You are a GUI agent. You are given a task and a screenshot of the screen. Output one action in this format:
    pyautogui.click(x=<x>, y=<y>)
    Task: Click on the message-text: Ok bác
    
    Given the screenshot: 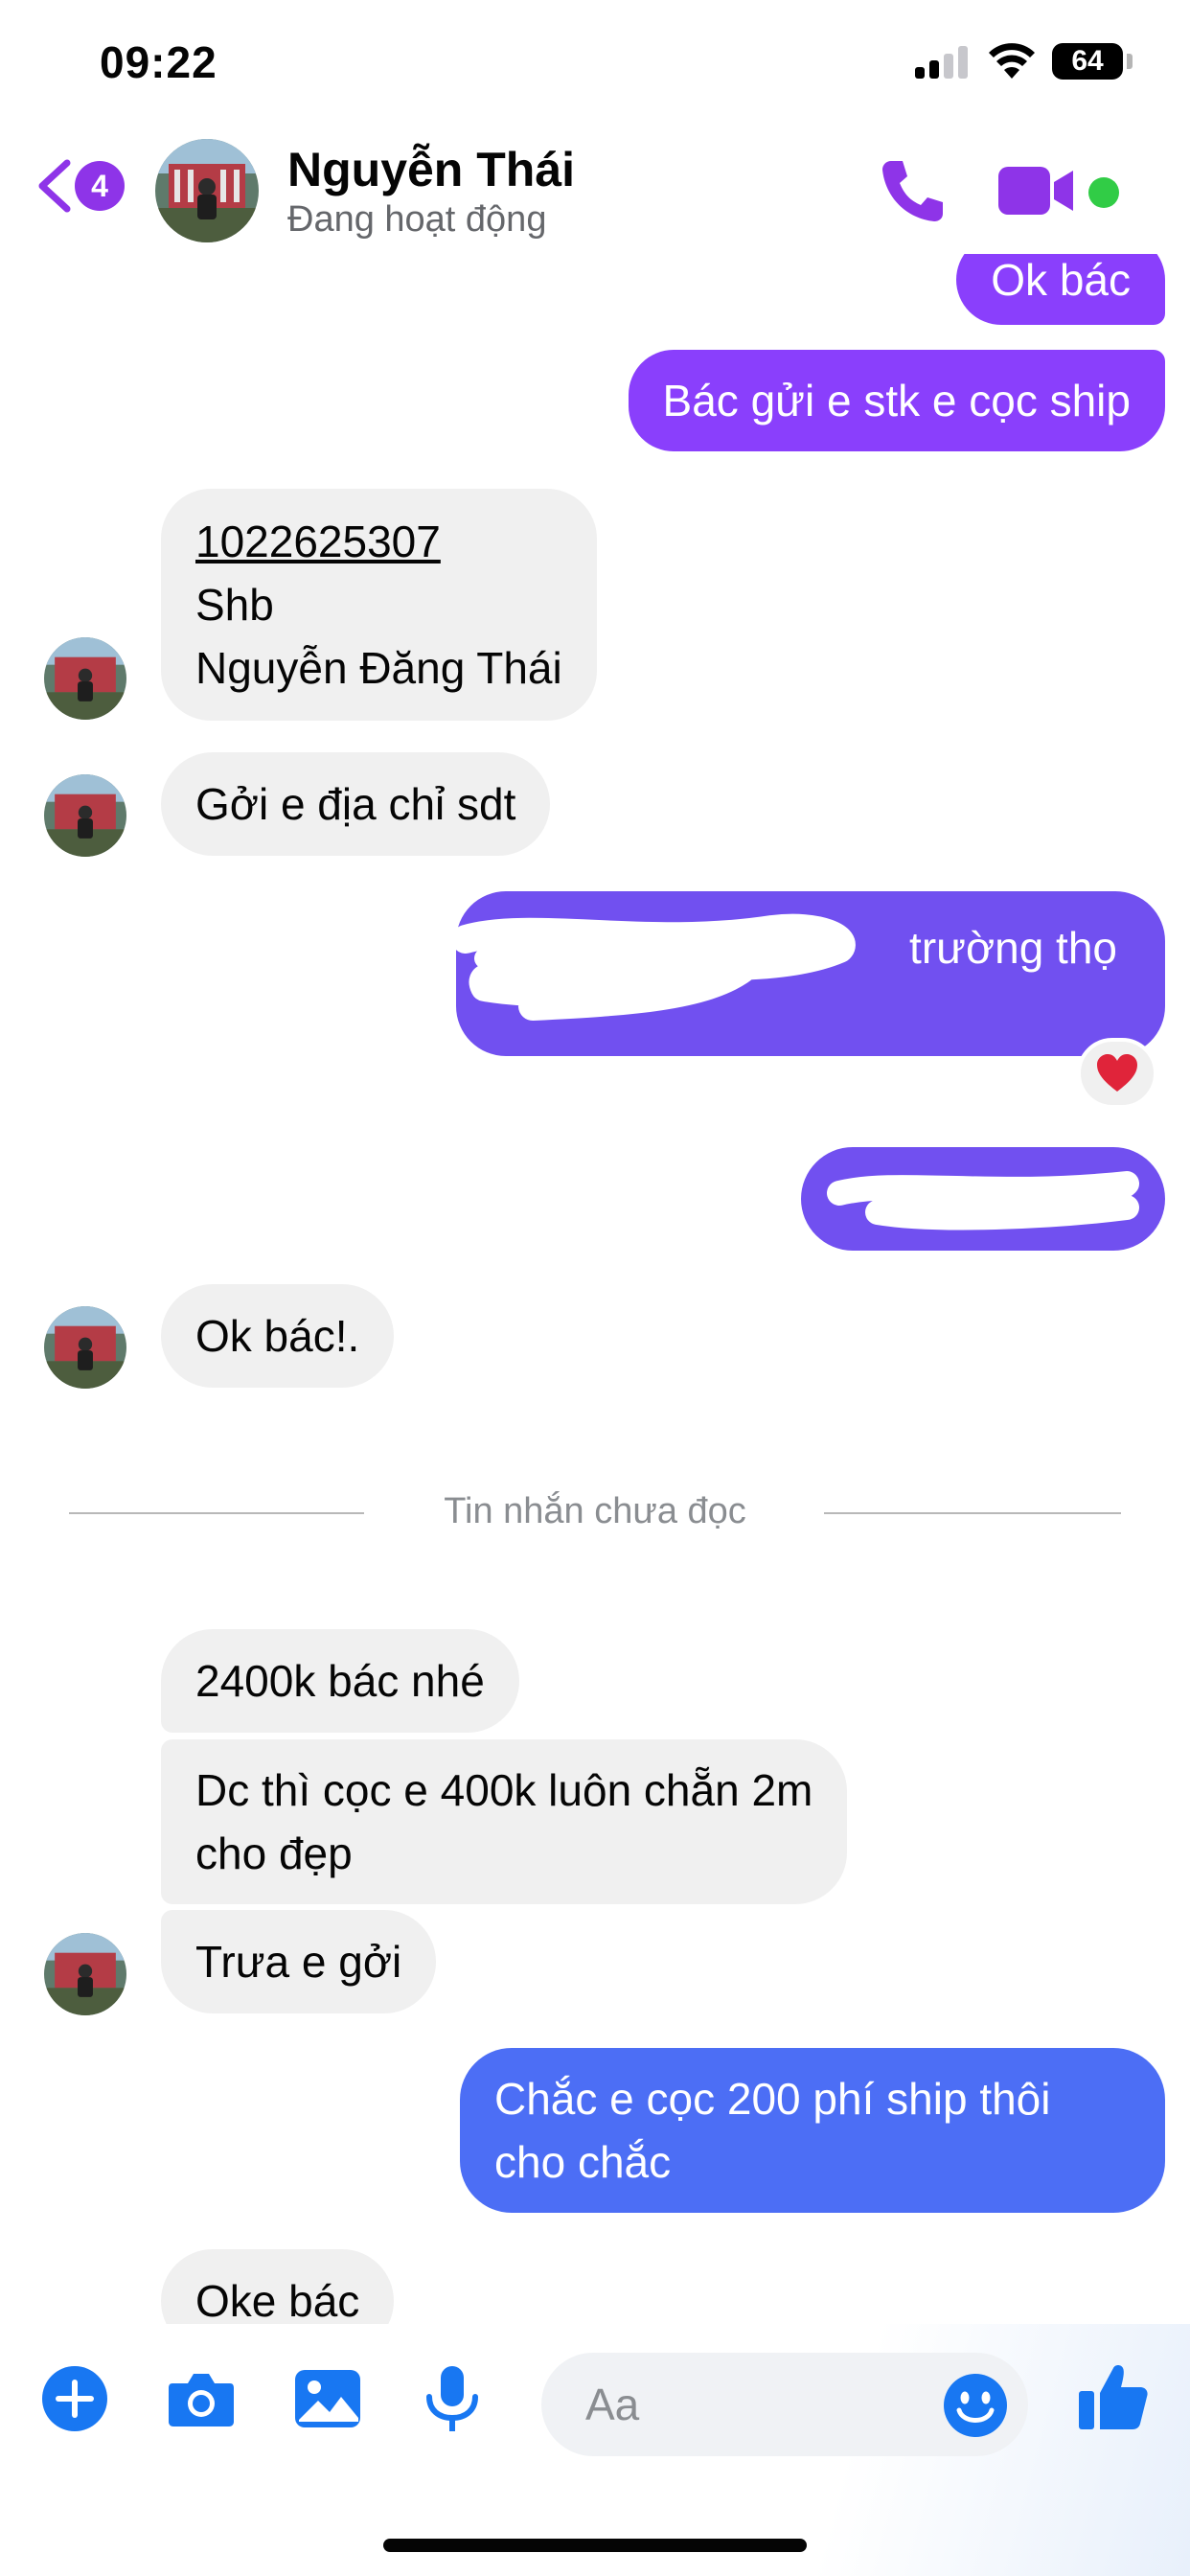 What is the action you would take?
    pyautogui.click(x=1061, y=280)
    